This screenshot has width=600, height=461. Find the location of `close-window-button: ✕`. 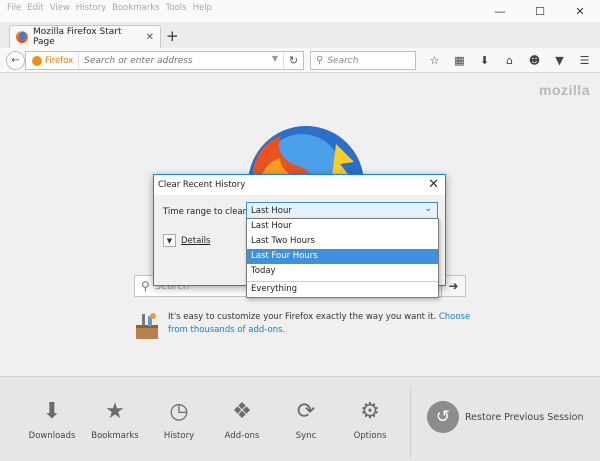

close-window-button: ✕ is located at coordinates (580, 11).